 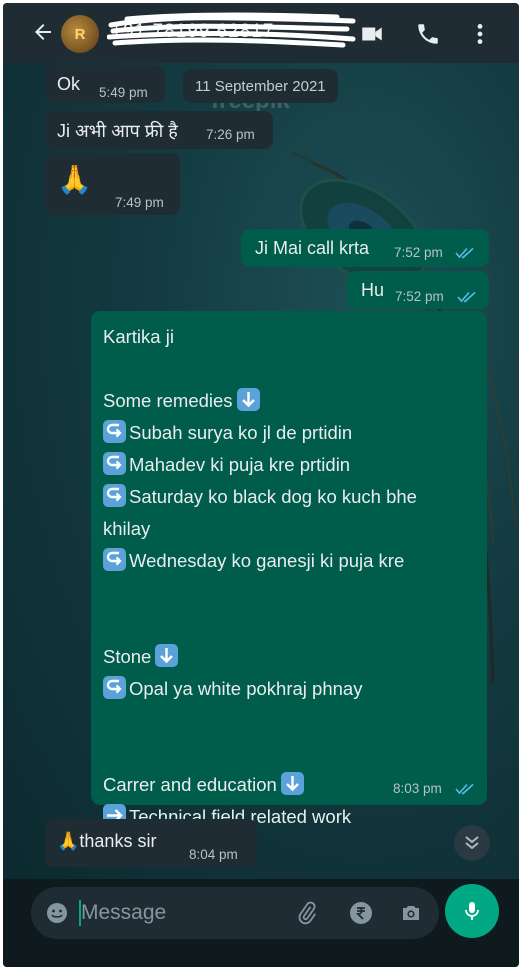 What do you see at coordinates (168, 400) in the screenshot?
I see `message-line-text: Some remedies` at bounding box center [168, 400].